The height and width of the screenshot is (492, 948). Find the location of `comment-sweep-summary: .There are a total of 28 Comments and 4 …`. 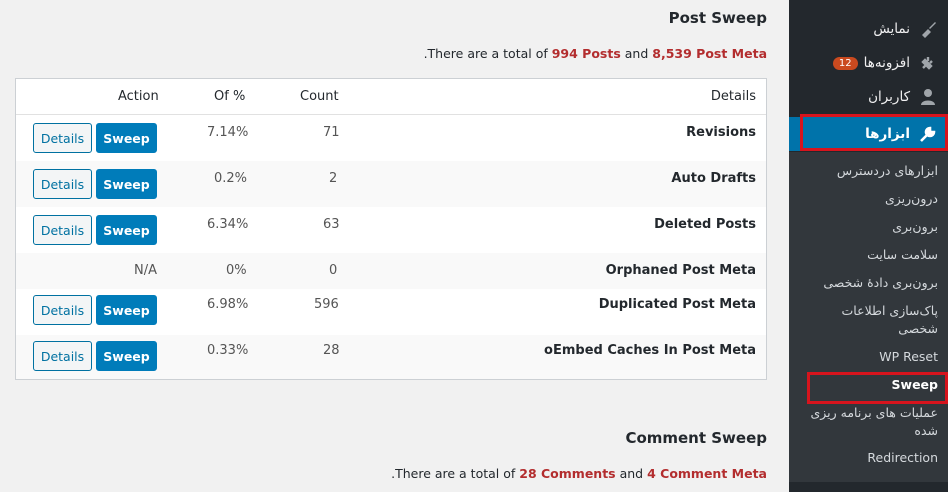

comment-sweep-summary: .There are a total of 28 Comments and 4 … is located at coordinates (579, 473).